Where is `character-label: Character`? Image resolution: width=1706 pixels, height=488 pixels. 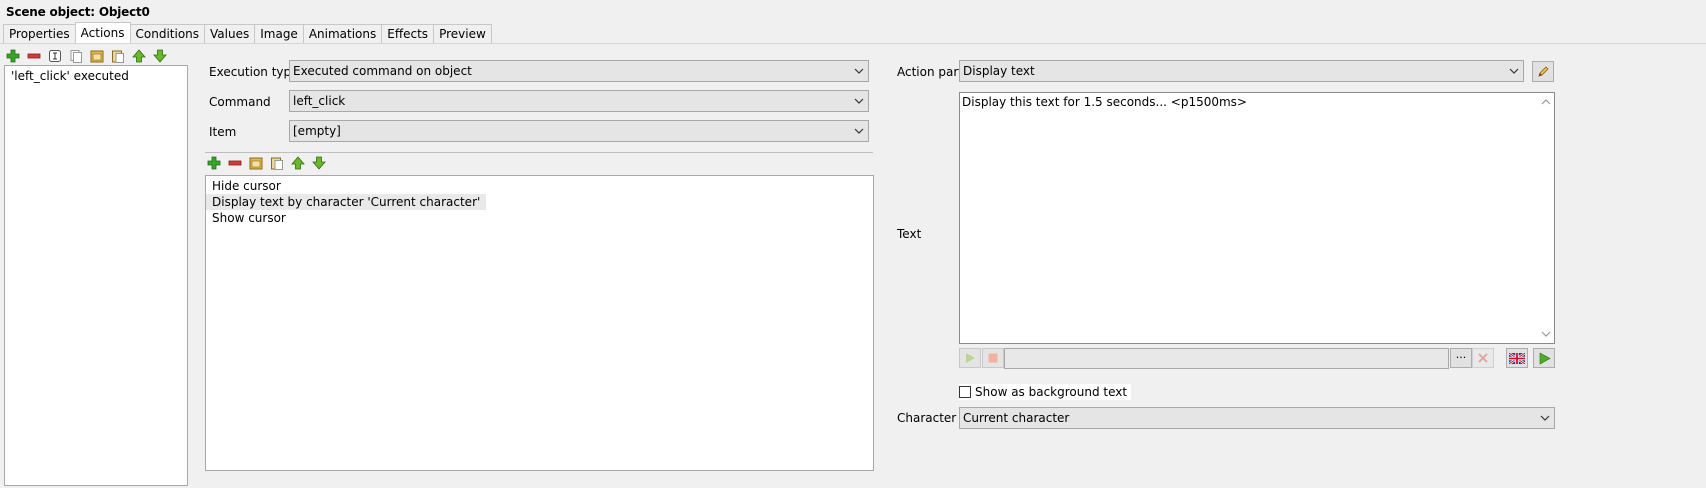 character-label: Character is located at coordinates (927, 418).